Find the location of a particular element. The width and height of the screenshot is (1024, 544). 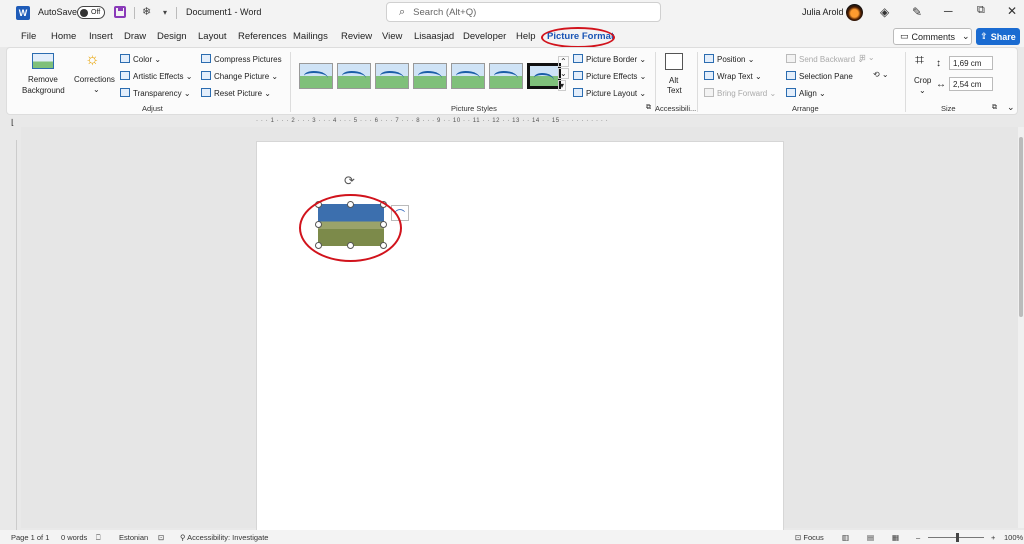

size-dialog-launcher-icon: ⧉ is located at coordinates (994, 108).